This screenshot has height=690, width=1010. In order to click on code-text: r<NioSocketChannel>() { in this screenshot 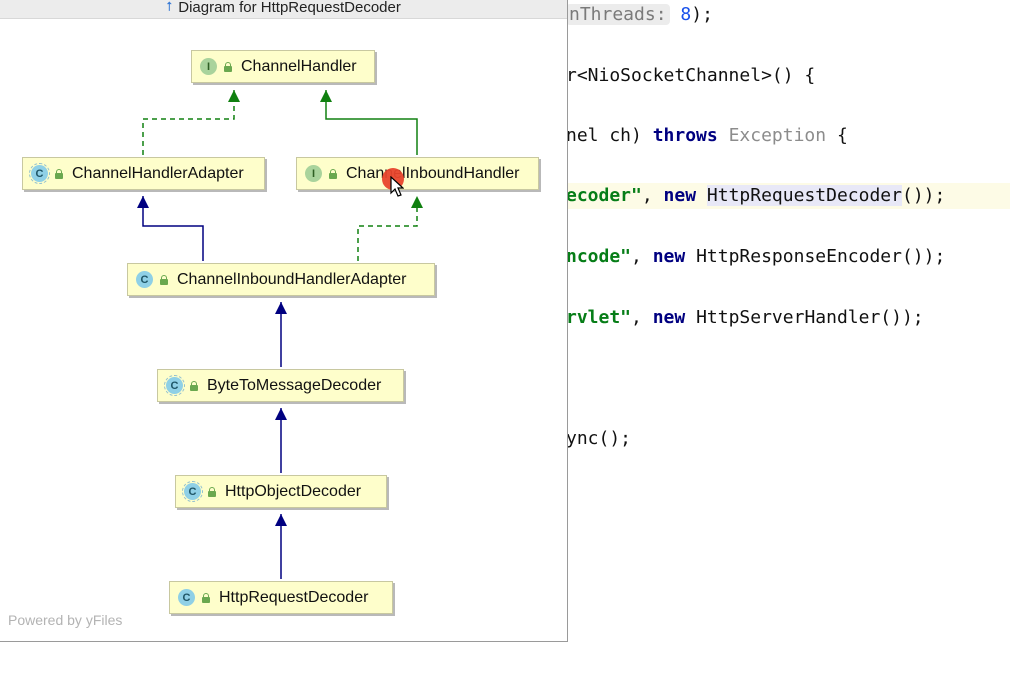, I will do `click(691, 75)`.